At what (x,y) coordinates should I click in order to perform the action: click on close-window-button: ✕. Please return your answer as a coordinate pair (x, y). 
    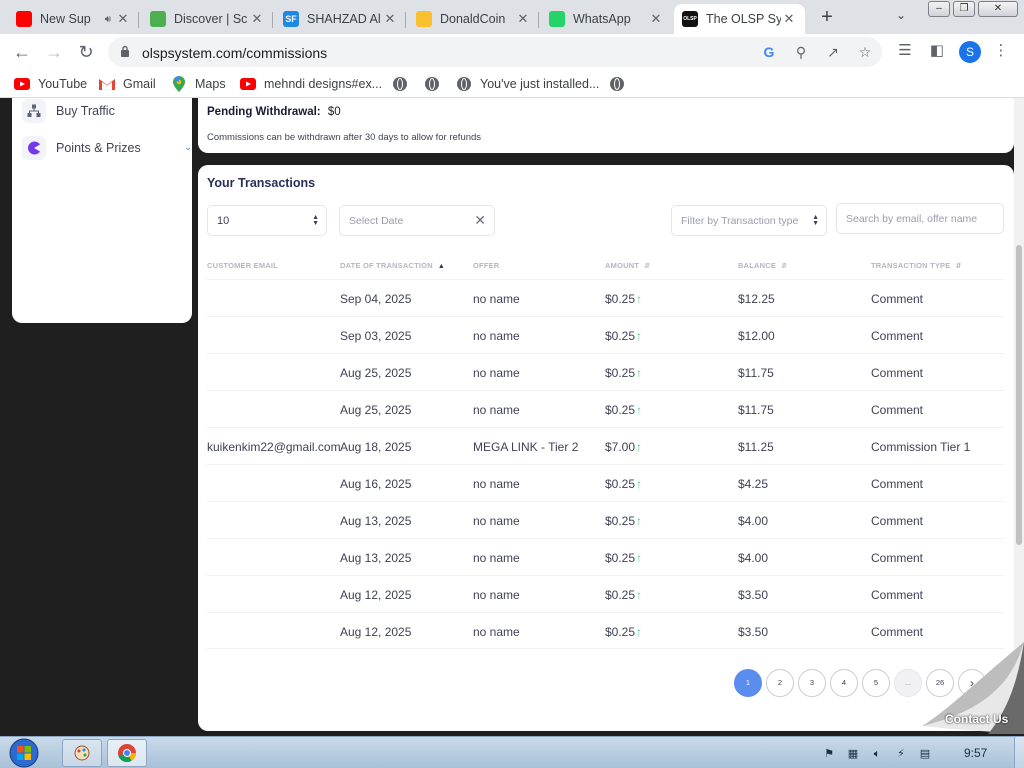
    Looking at the image, I should click on (998, 9).